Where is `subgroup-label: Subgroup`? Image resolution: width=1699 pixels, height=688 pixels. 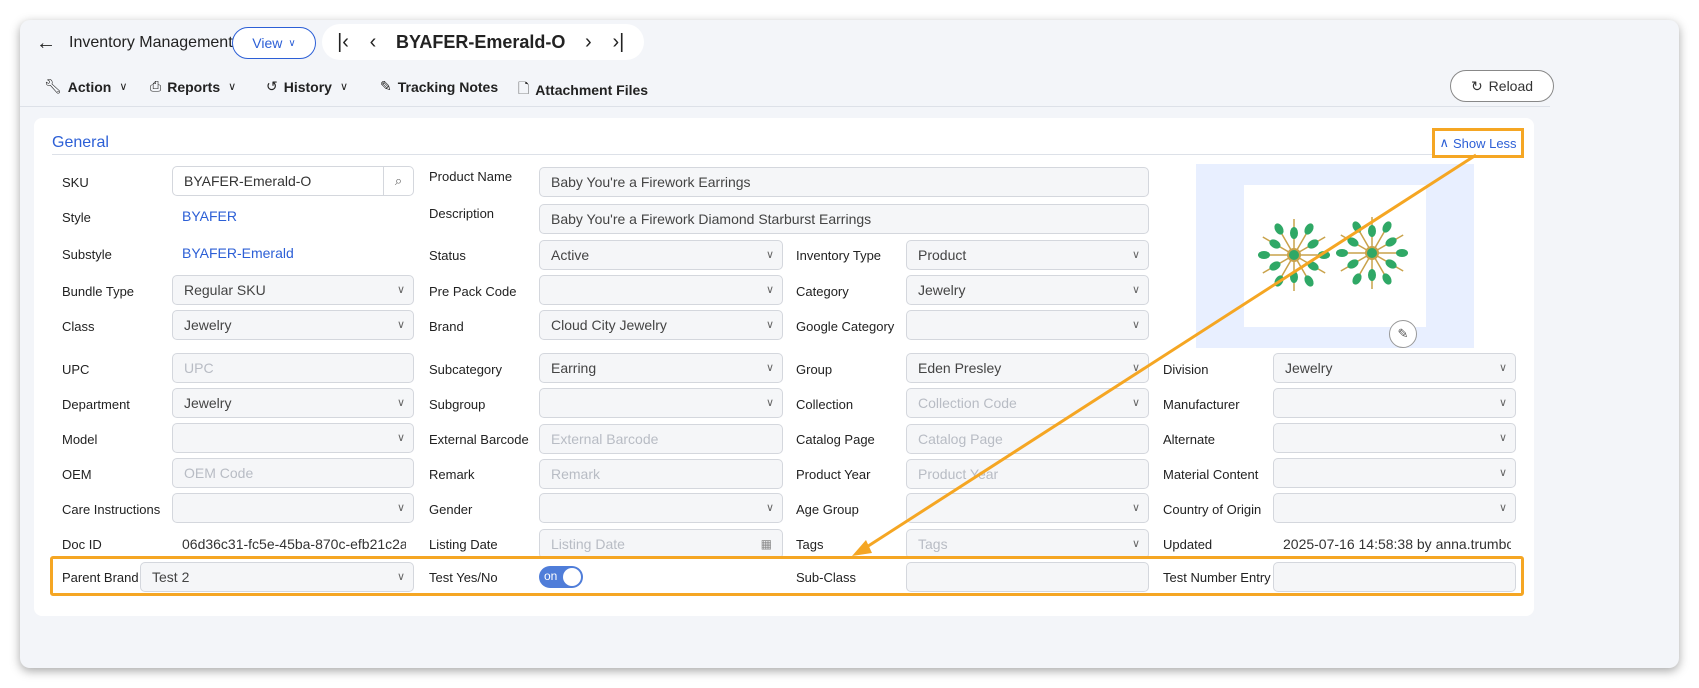 subgroup-label: Subgroup is located at coordinates (457, 404).